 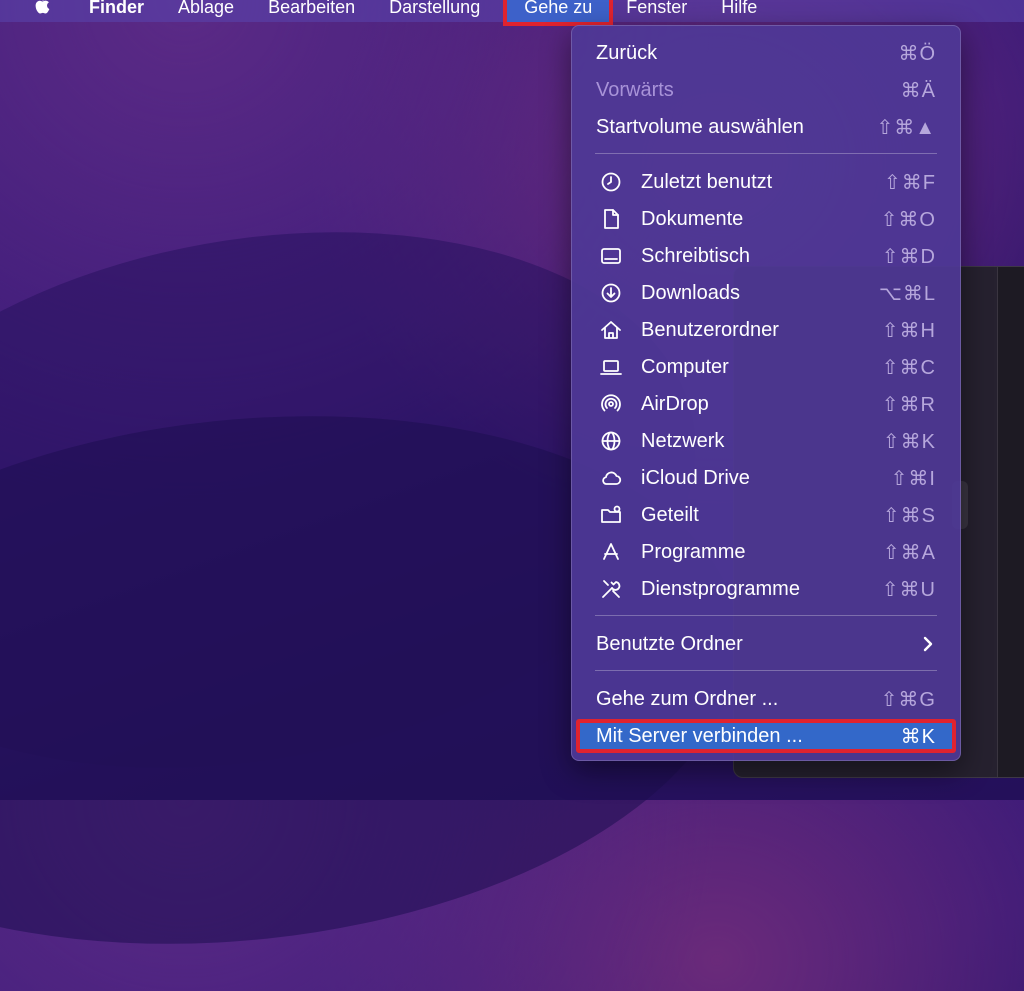 What do you see at coordinates (908, 256) in the screenshot?
I see `menu-item-shortcut: ⇧⌘D` at bounding box center [908, 256].